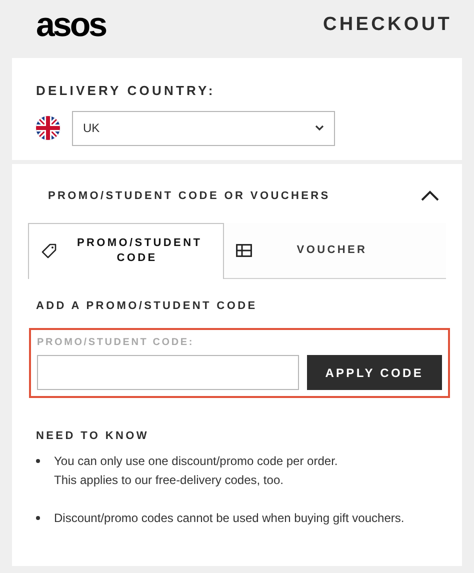 The width and height of the screenshot is (474, 573). Describe the element at coordinates (244, 250) in the screenshot. I see `voucher-icon` at that location.